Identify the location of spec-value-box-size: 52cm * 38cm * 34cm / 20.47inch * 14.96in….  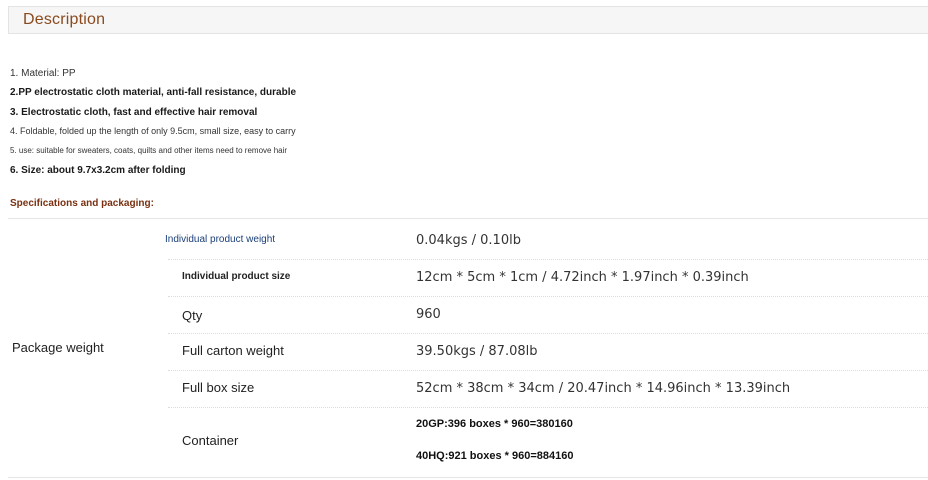
(603, 388).